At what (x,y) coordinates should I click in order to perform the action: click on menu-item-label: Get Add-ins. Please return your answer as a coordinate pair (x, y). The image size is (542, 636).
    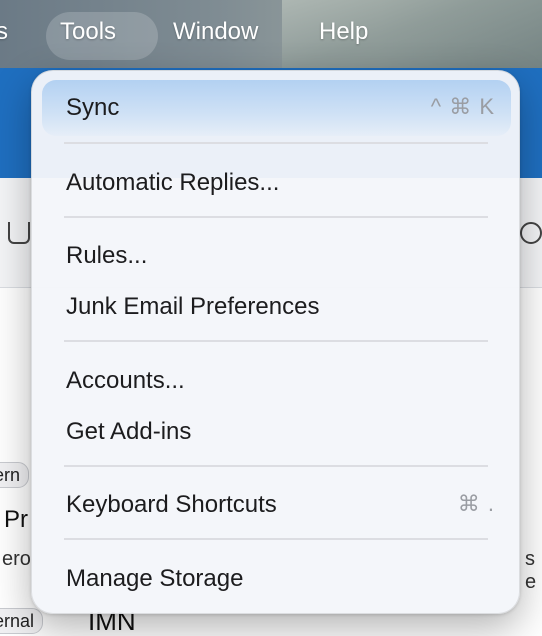
    Looking at the image, I should click on (129, 431).